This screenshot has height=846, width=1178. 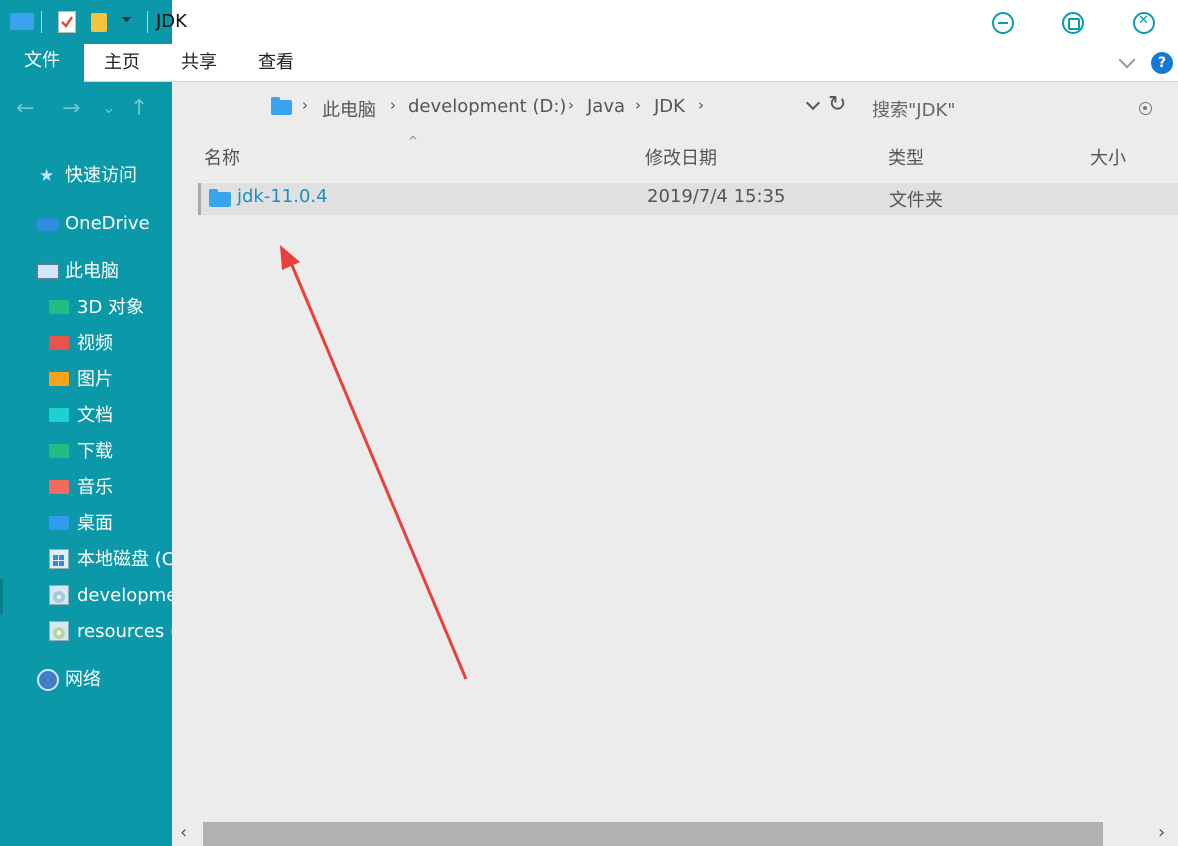 I want to click on sidebar-item-resources: resources (, so click(x=86, y=632).